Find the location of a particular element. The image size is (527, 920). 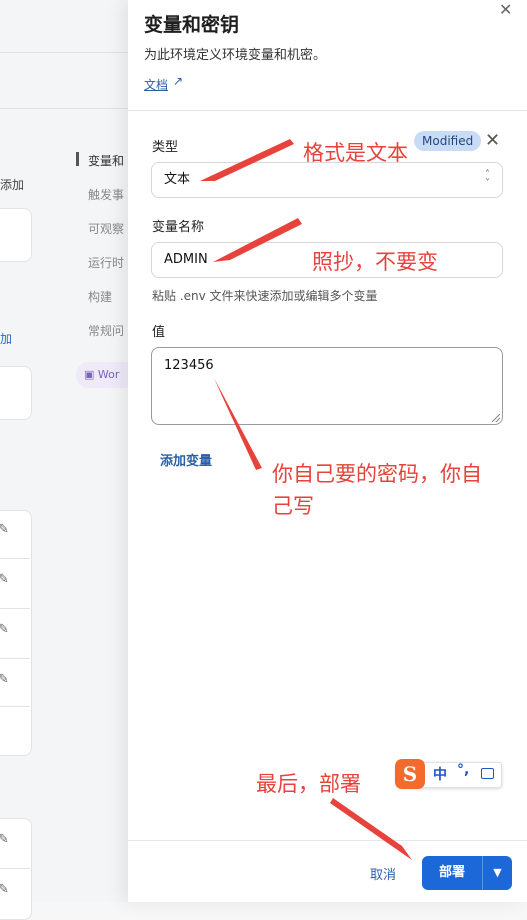

annotation-deploy: 最后，部署 is located at coordinates (308, 784).